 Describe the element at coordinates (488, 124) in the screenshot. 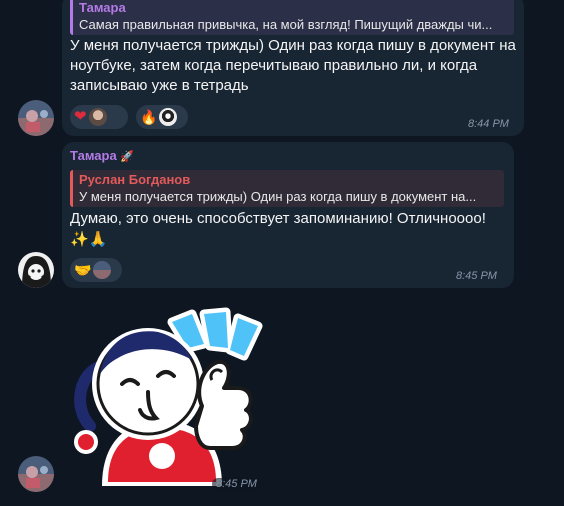

I see `message-time: 8:44 PM` at that location.